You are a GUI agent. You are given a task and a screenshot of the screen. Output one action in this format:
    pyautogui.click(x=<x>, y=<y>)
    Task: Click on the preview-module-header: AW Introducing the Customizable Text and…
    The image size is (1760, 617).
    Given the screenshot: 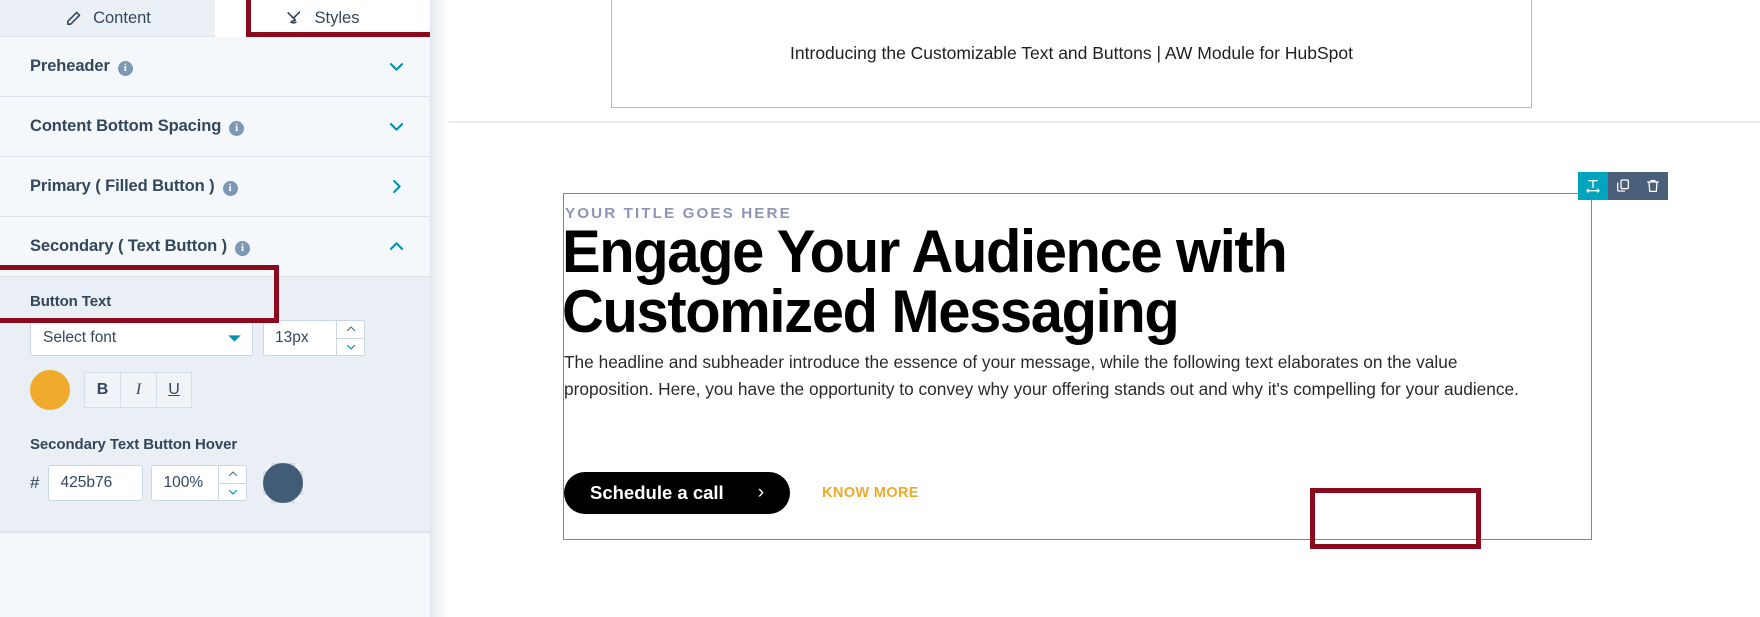 What is the action you would take?
    pyautogui.click(x=1071, y=54)
    